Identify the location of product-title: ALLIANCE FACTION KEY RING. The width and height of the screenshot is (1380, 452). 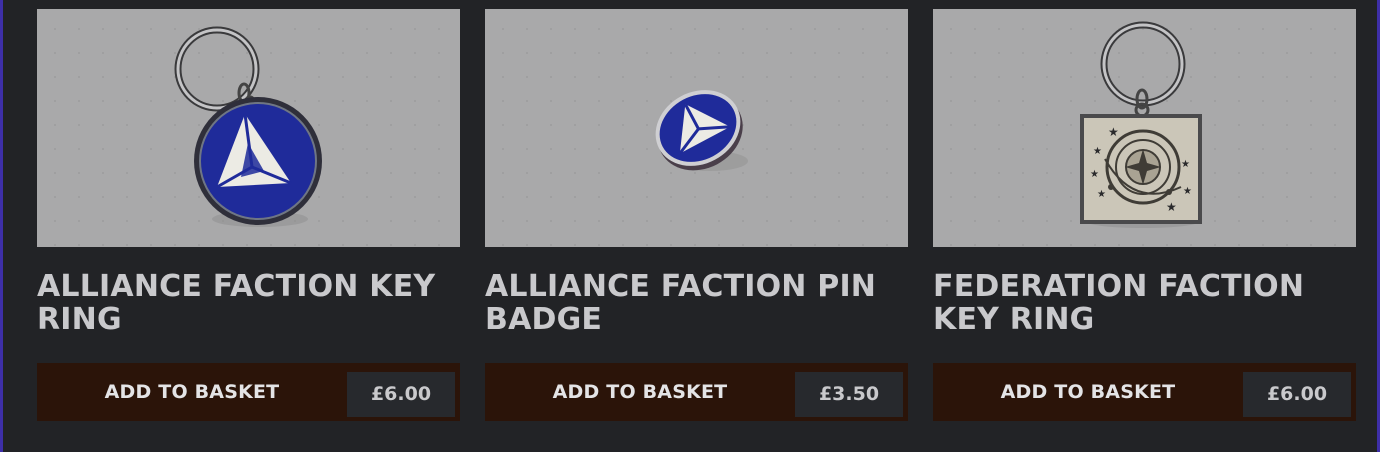
(244, 303).